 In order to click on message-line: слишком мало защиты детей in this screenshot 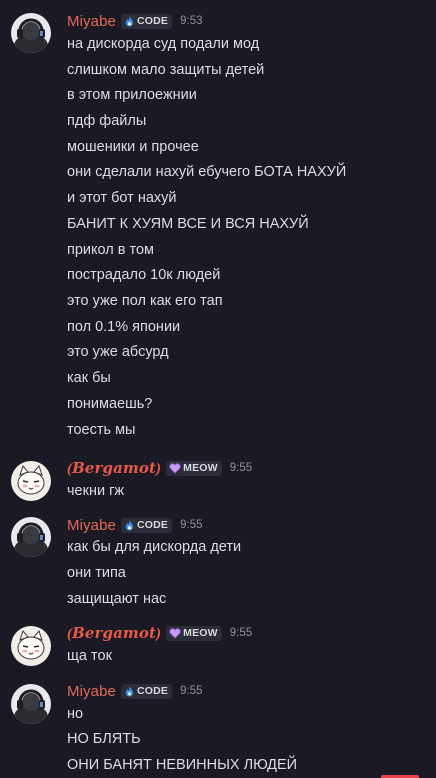, I will do `click(166, 70)`.